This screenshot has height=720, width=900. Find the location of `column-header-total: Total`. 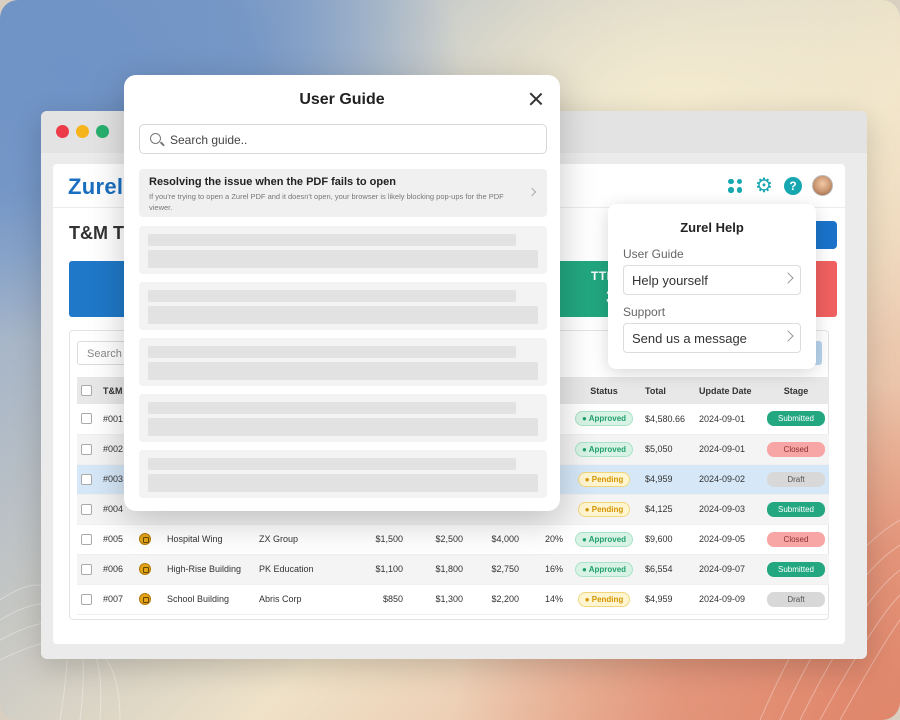

column-header-total: Total is located at coordinates (668, 390).